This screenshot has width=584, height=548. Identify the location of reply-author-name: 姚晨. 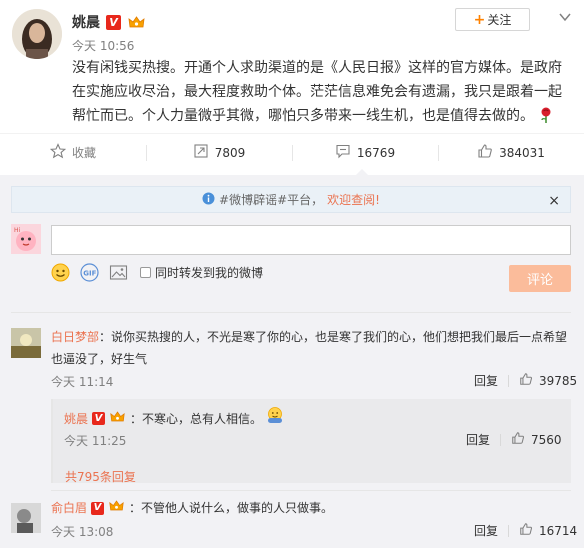
(76, 419).